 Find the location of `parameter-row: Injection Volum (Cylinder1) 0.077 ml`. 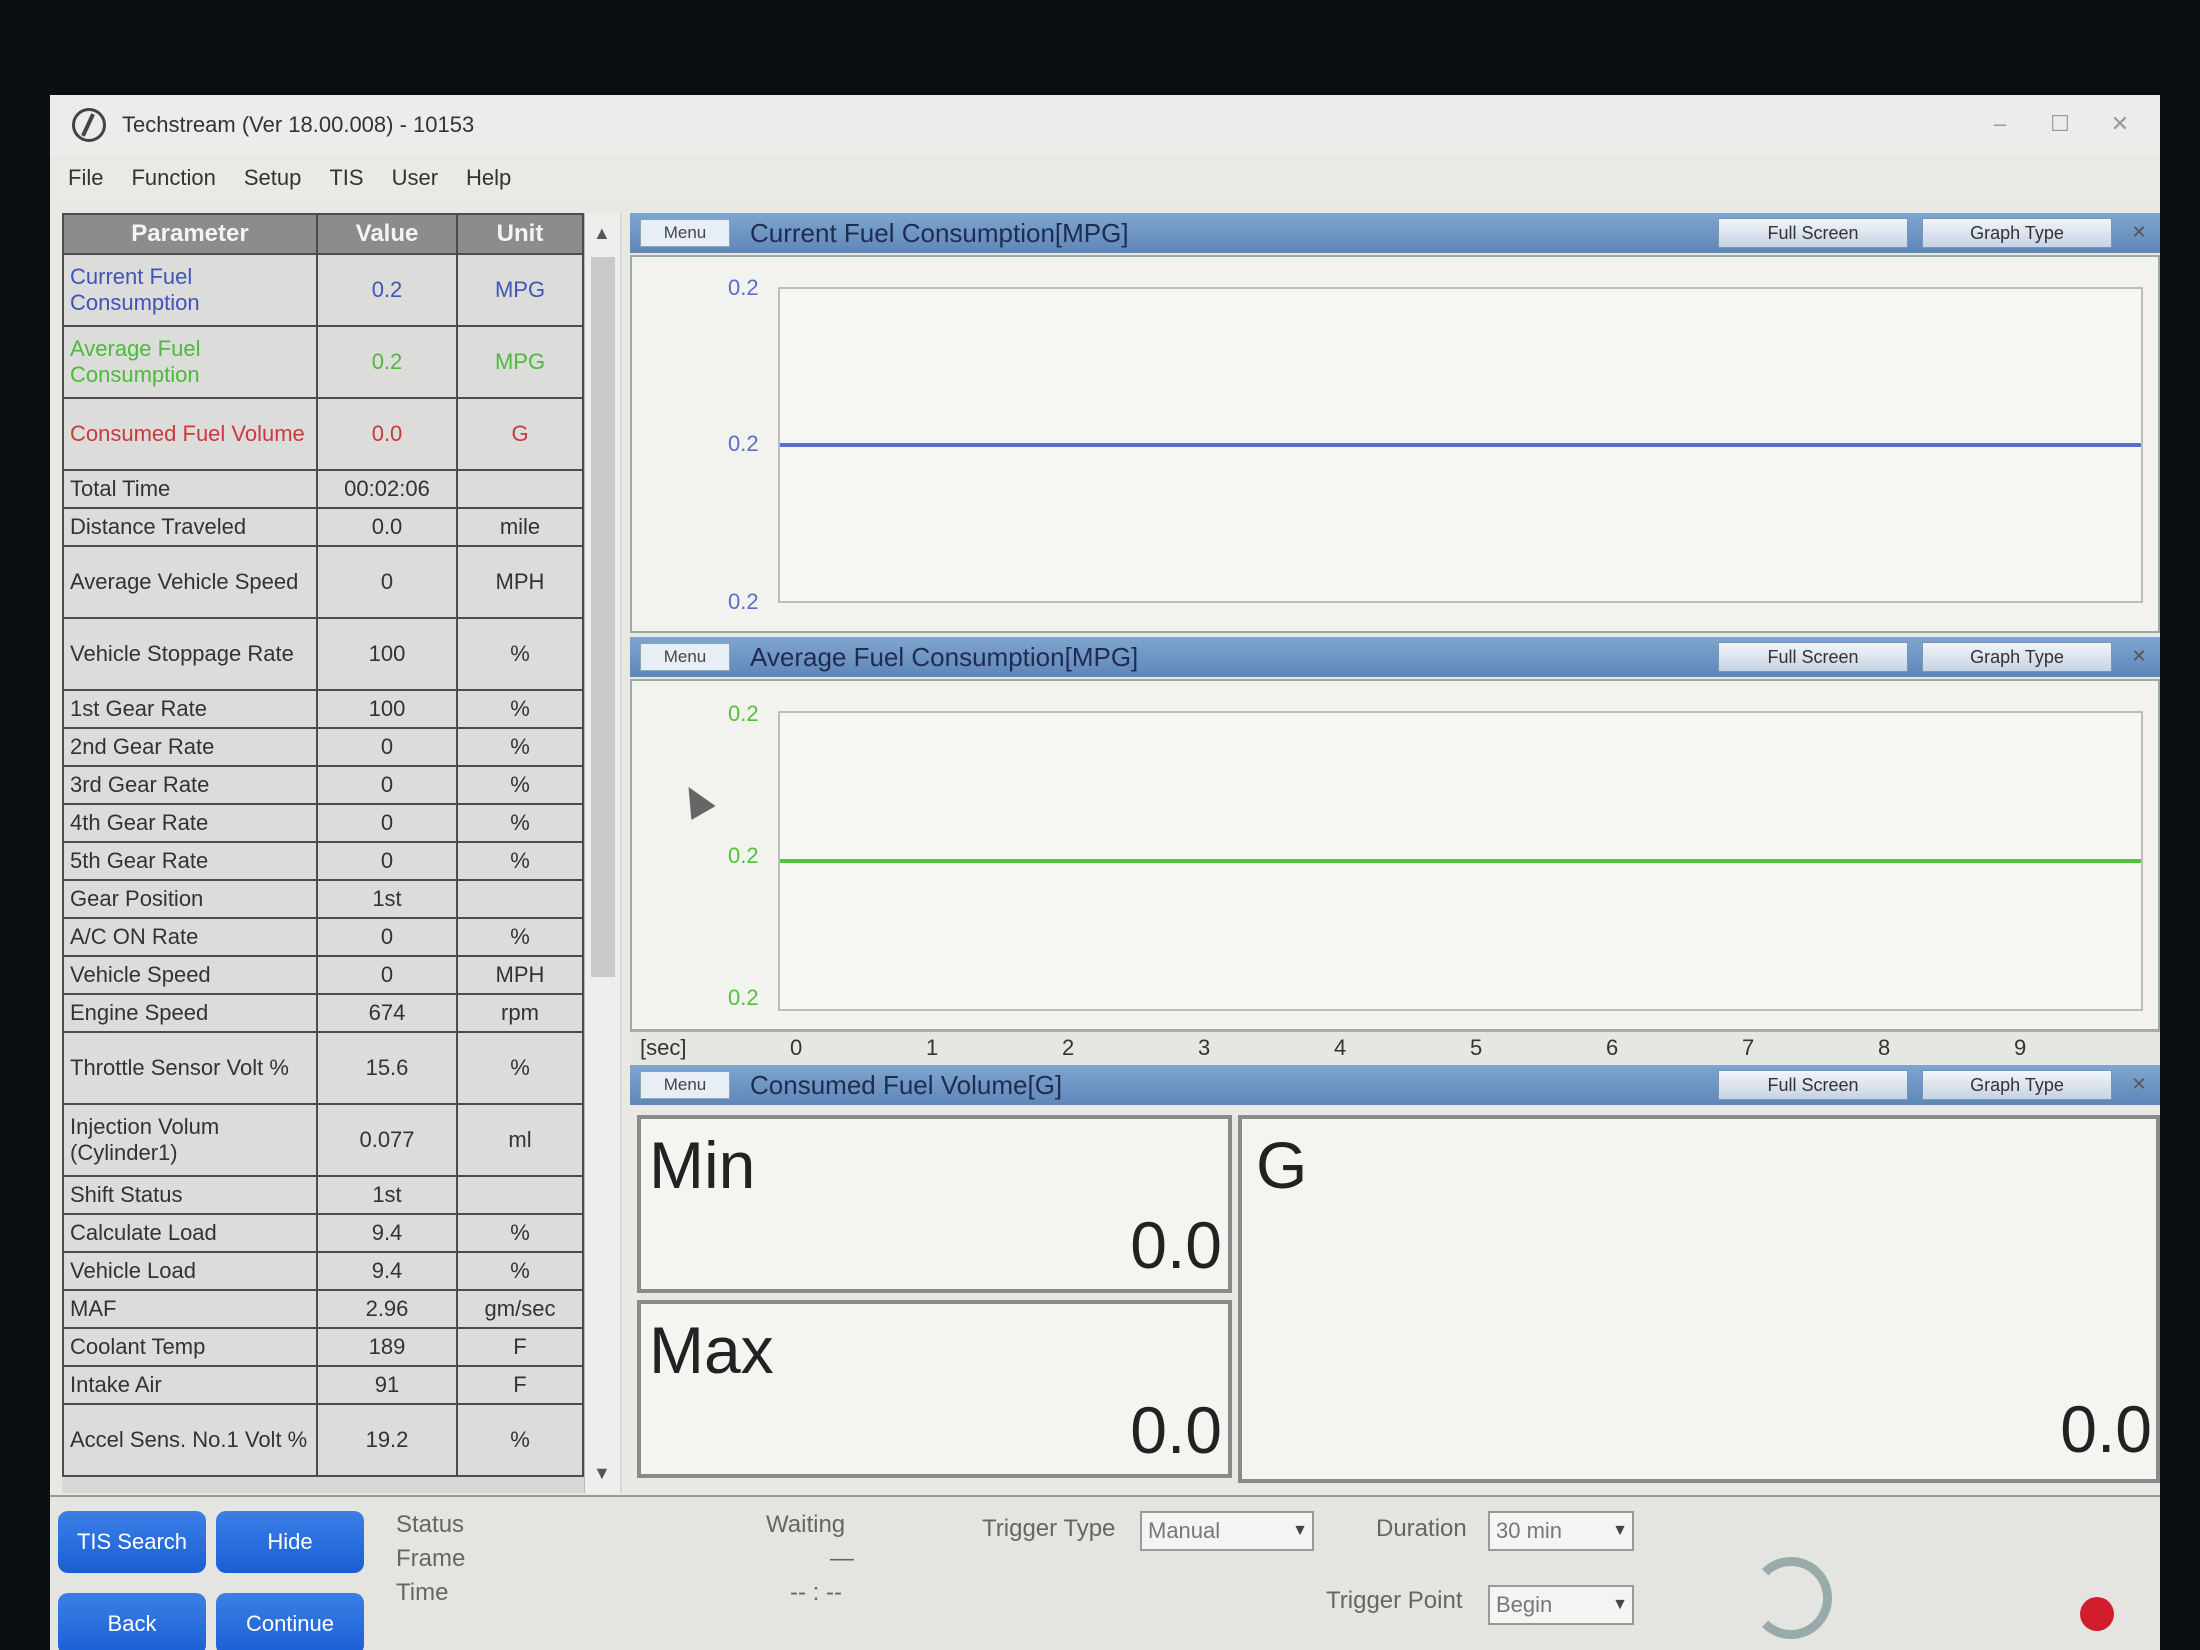

parameter-row: Injection Volum (Cylinder1) 0.077 ml is located at coordinates (323, 1140).